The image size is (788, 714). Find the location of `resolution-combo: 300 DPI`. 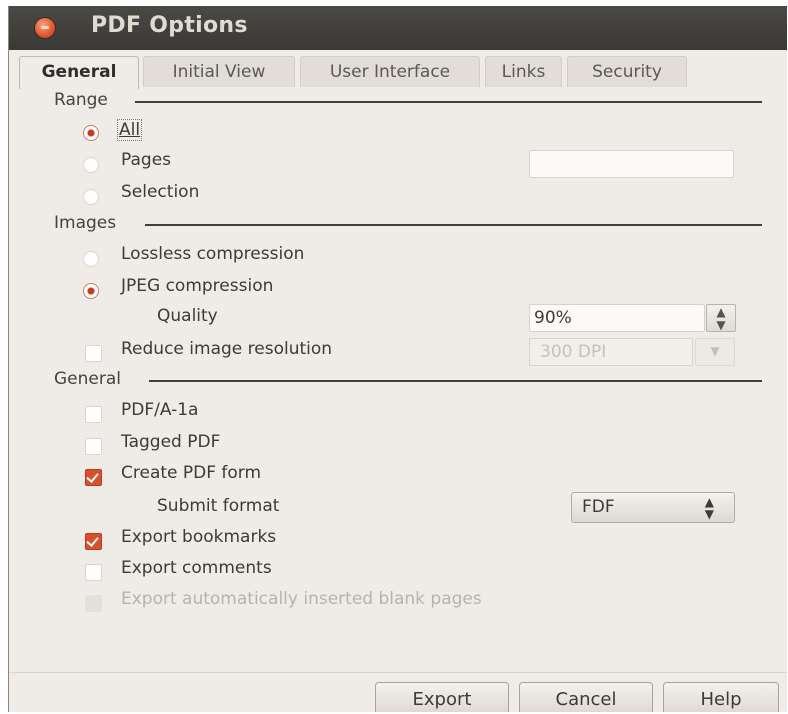

resolution-combo: 300 DPI is located at coordinates (611, 352).